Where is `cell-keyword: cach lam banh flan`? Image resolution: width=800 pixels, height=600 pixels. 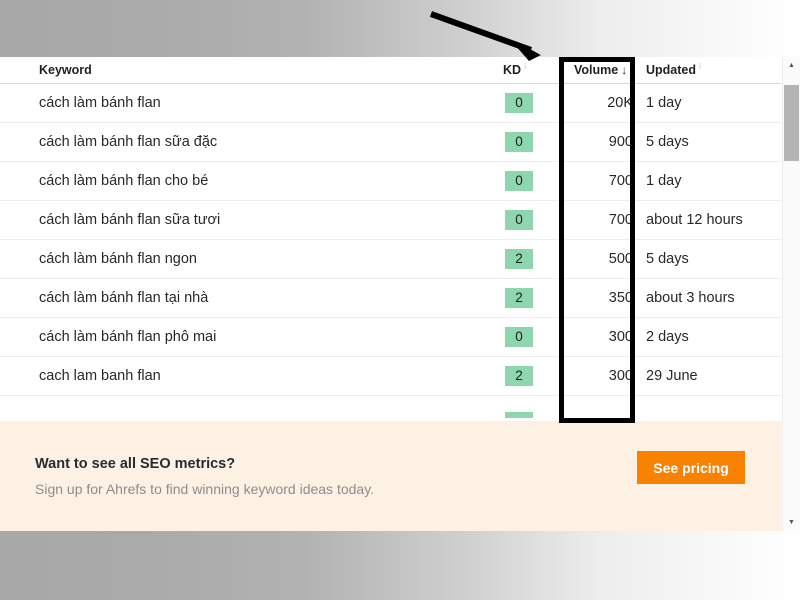
cell-keyword: cach lam banh flan is located at coordinates (269, 376).